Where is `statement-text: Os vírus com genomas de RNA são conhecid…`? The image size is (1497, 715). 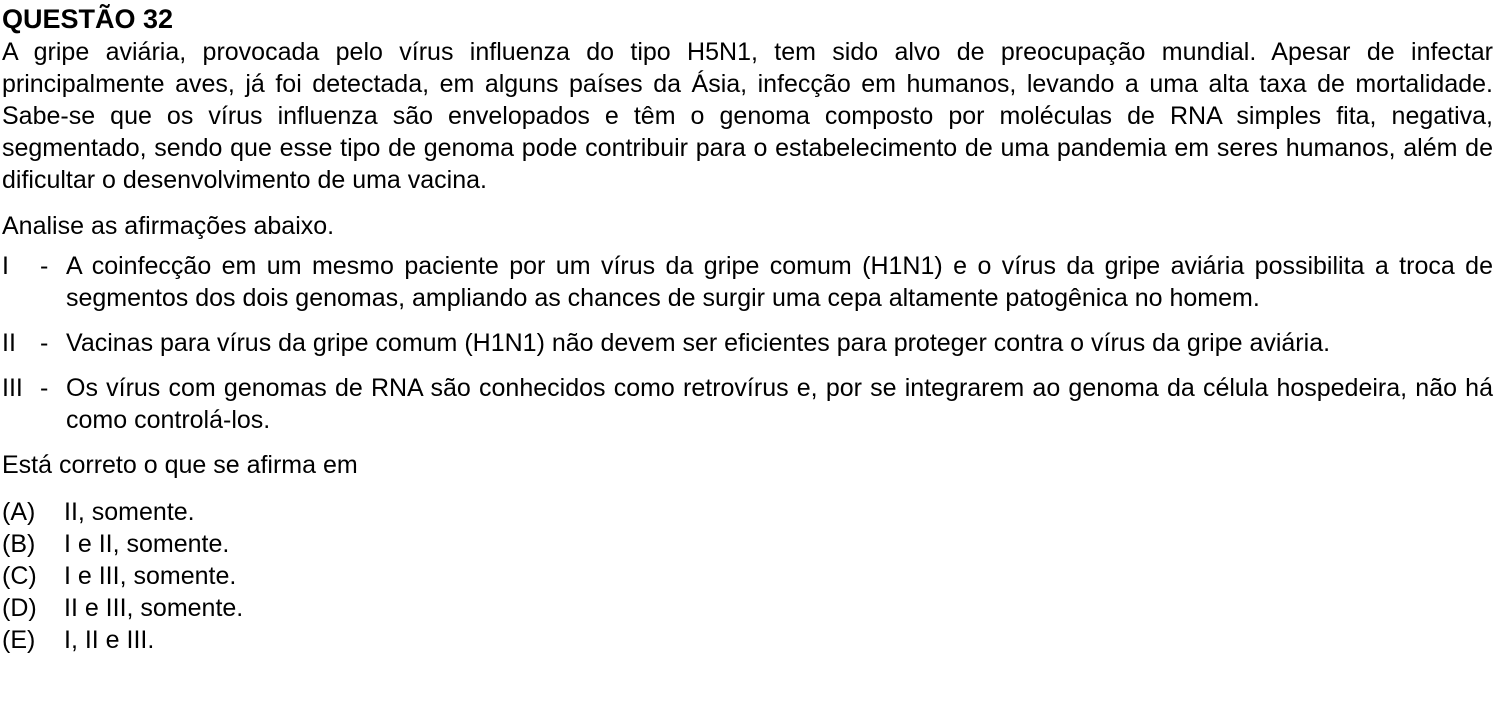 statement-text: Os vírus com genomas de RNA são conhecid… is located at coordinates (779, 404).